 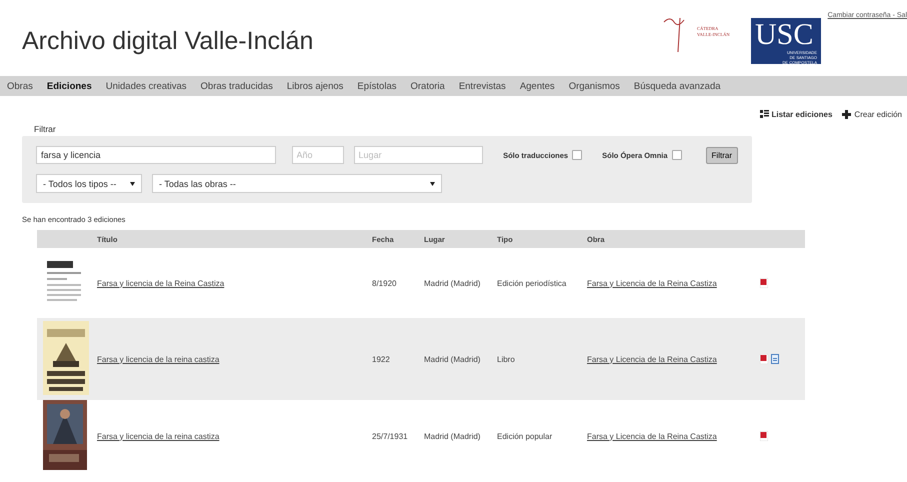 I want to click on date-cell: 25/7/1931, so click(x=390, y=436).